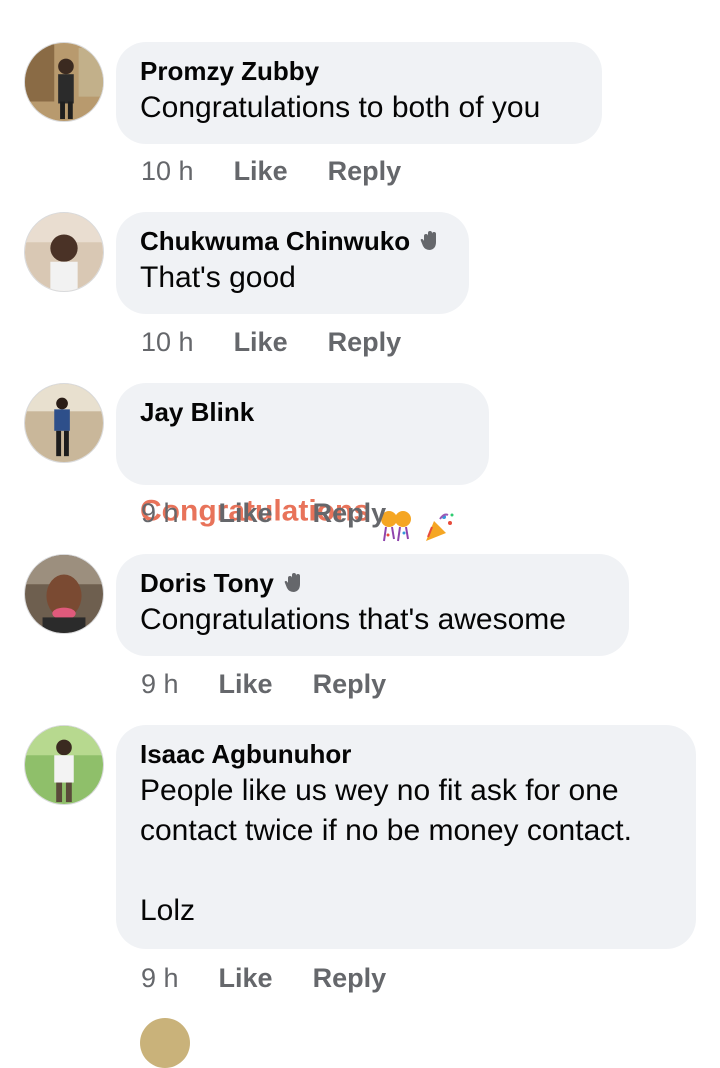  What do you see at coordinates (372, 583) in the screenshot?
I see `comment-author: Doris Tony` at bounding box center [372, 583].